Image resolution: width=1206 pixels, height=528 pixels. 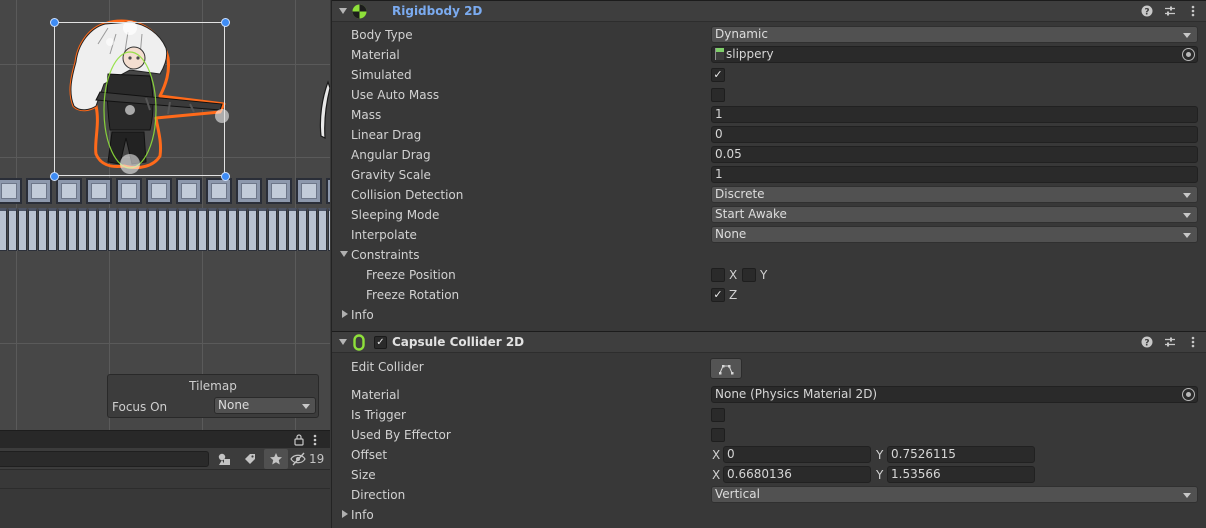 I want to click on constraints-foldout: Constraints, so click(x=769, y=255).